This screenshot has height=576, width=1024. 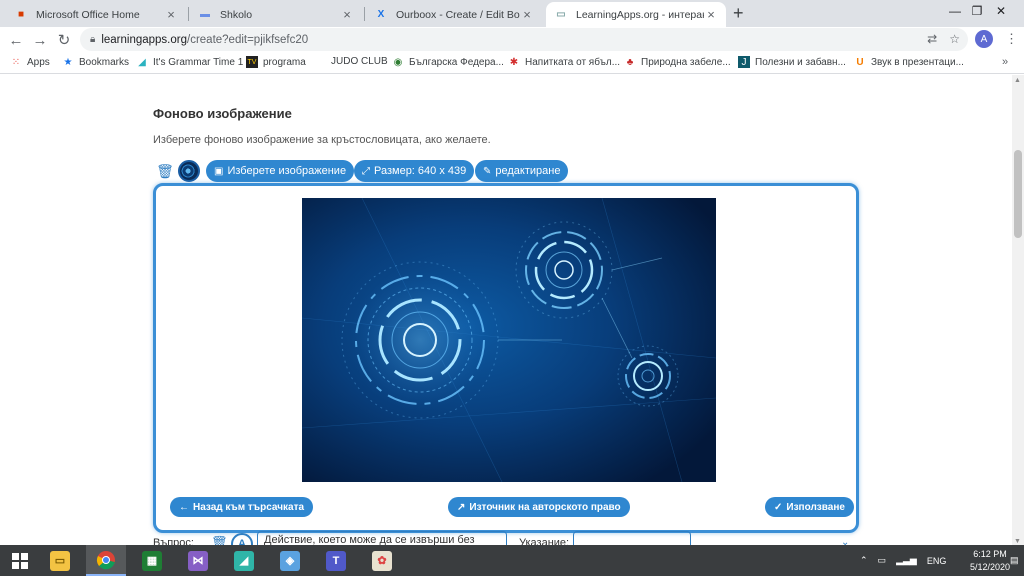 What do you see at coordinates (40, 40) in the screenshot?
I see `forward-arrow-icon: →` at bounding box center [40, 40].